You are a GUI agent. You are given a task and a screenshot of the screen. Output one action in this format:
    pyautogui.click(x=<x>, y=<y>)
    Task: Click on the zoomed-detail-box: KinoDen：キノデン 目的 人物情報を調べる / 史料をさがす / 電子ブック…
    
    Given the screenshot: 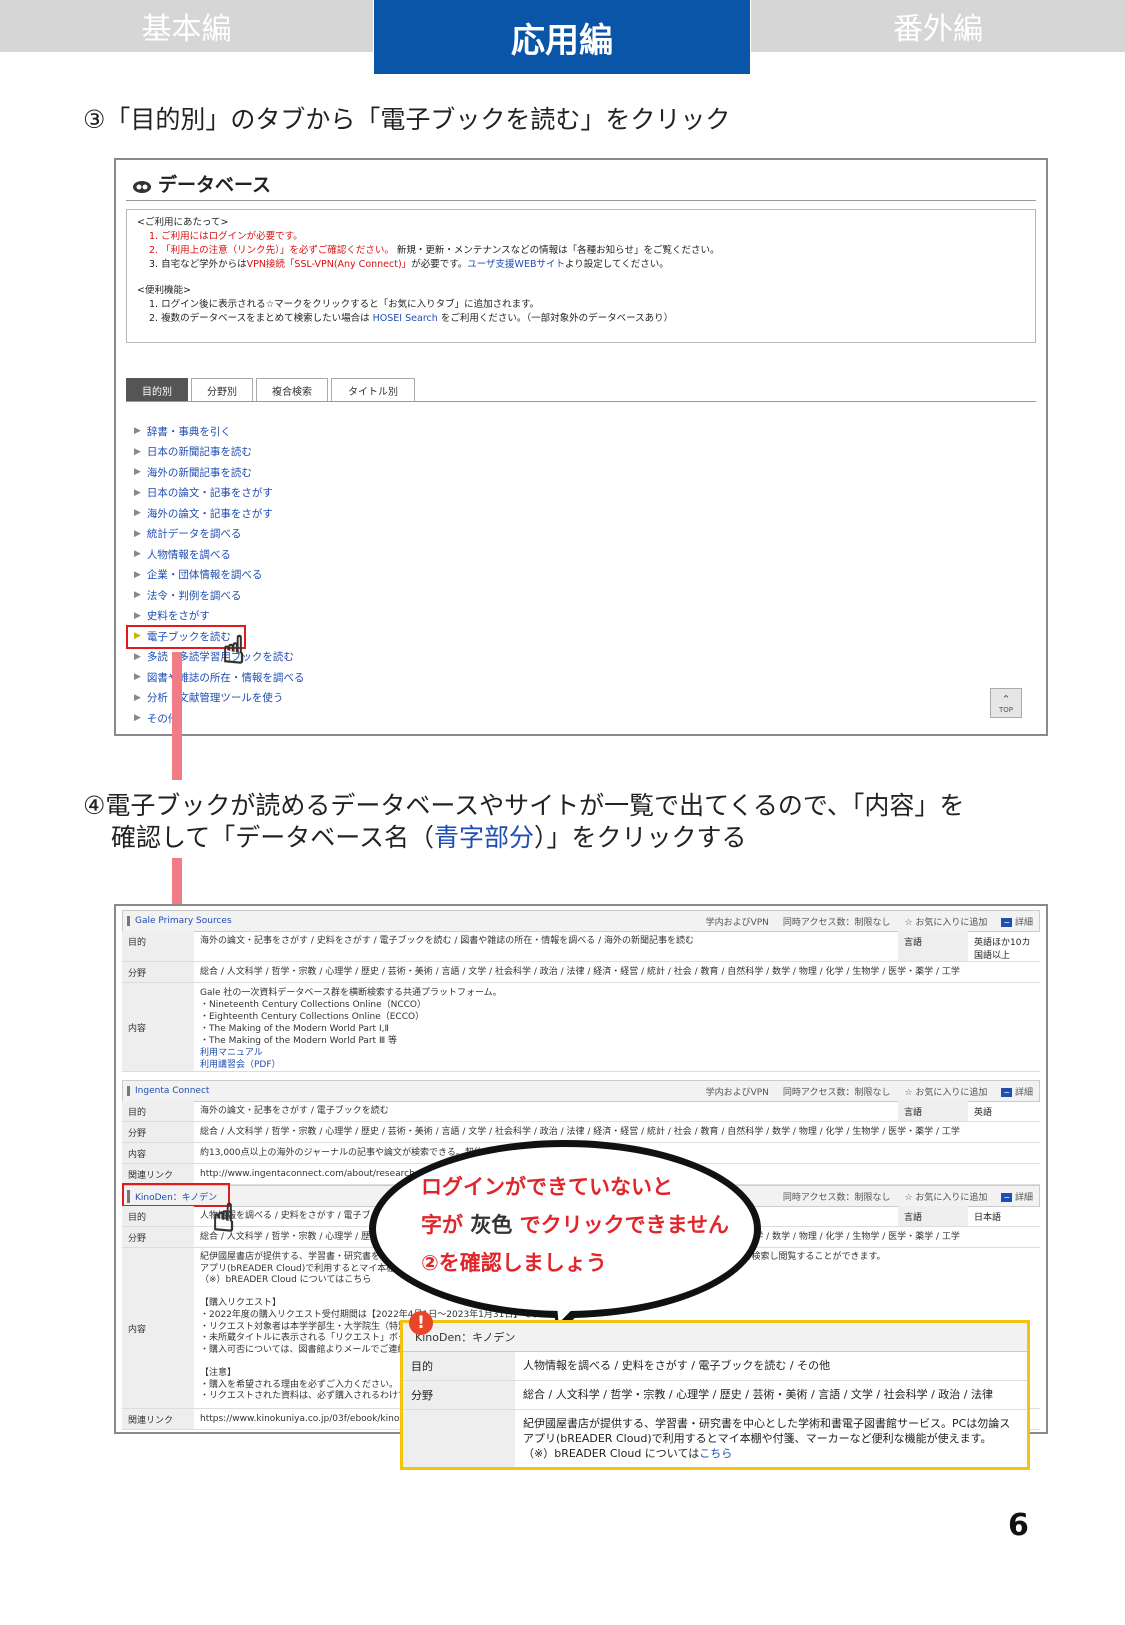 What is the action you would take?
    pyautogui.click(x=715, y=1395)
    